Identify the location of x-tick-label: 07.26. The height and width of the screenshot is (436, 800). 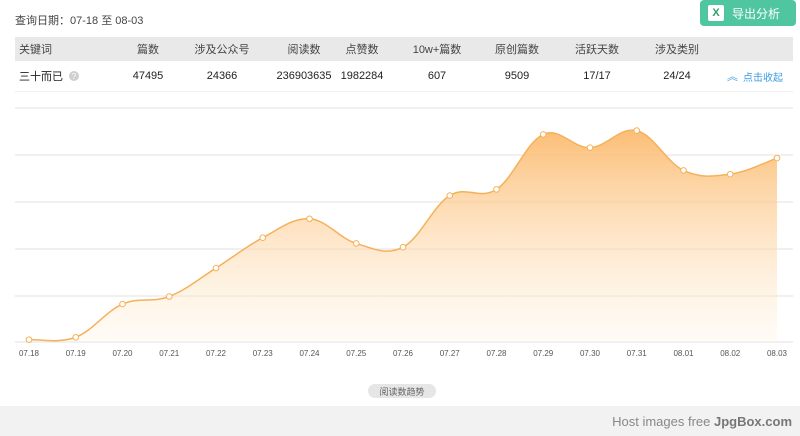
(403, 353).